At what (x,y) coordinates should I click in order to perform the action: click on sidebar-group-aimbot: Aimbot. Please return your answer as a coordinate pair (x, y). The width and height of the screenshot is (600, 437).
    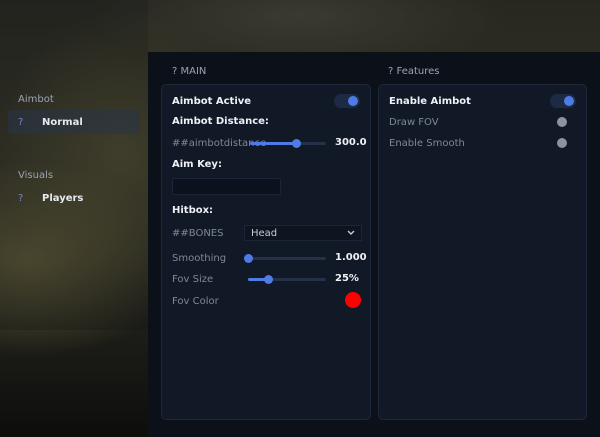
    Looking at the image, I should click on (36, 99).